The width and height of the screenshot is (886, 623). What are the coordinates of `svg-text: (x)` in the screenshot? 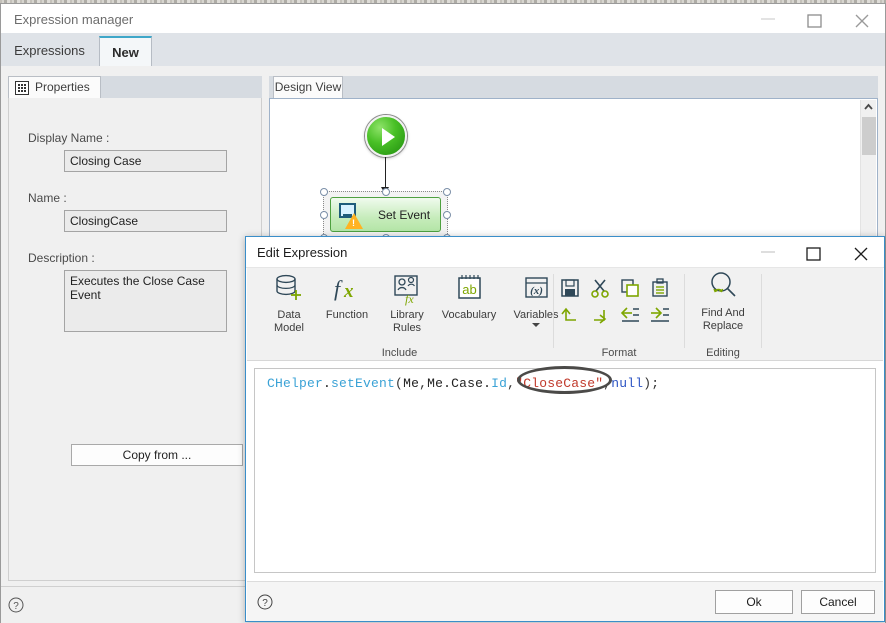 It's located at (536, 291).